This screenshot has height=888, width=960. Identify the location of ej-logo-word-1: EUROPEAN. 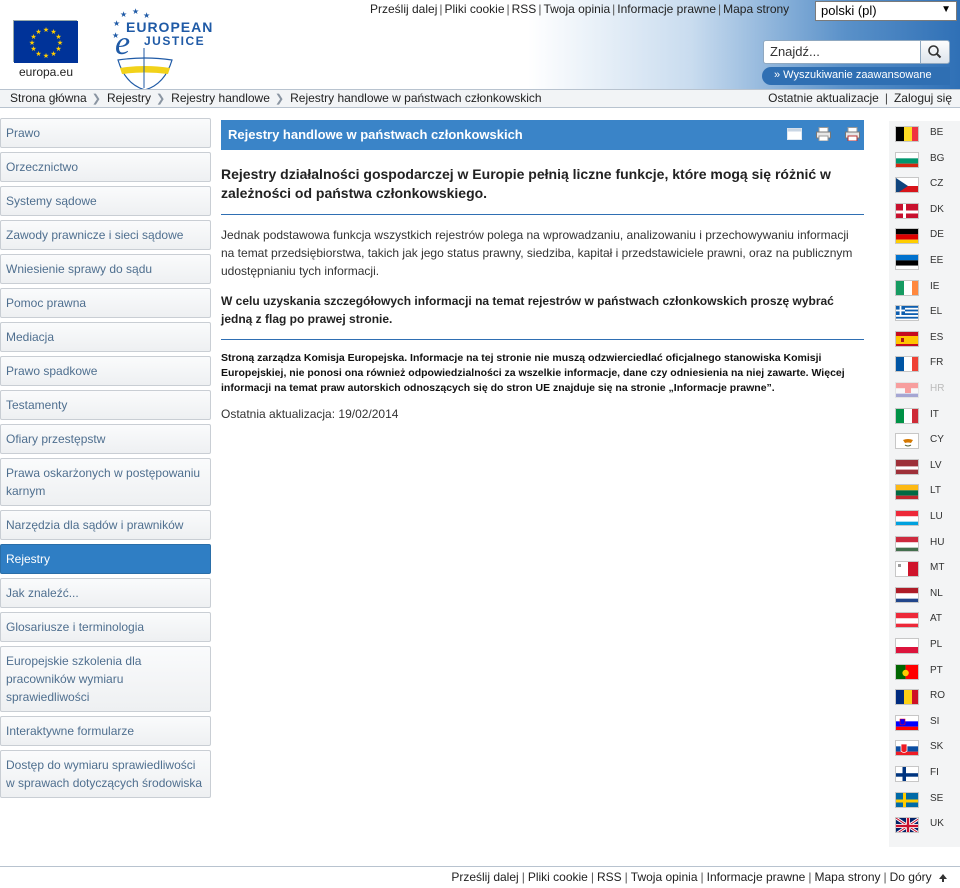
(169, 27).